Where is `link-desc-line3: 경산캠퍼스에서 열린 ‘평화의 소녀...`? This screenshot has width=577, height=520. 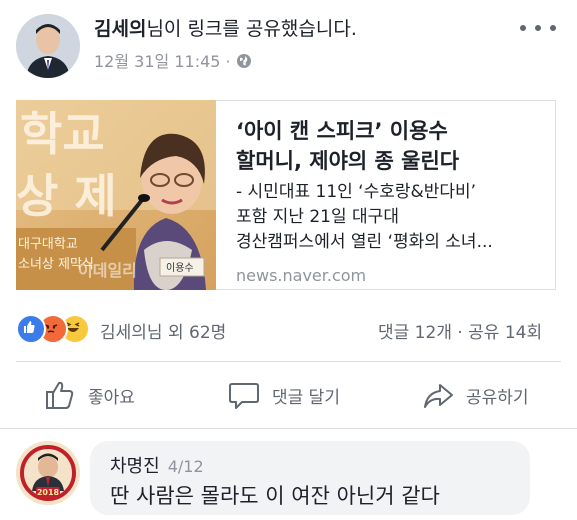 link-desc-line3: 경산캠퍼스에서 열린 ‘평화의 소녀... is located at coordinates (364, 242).